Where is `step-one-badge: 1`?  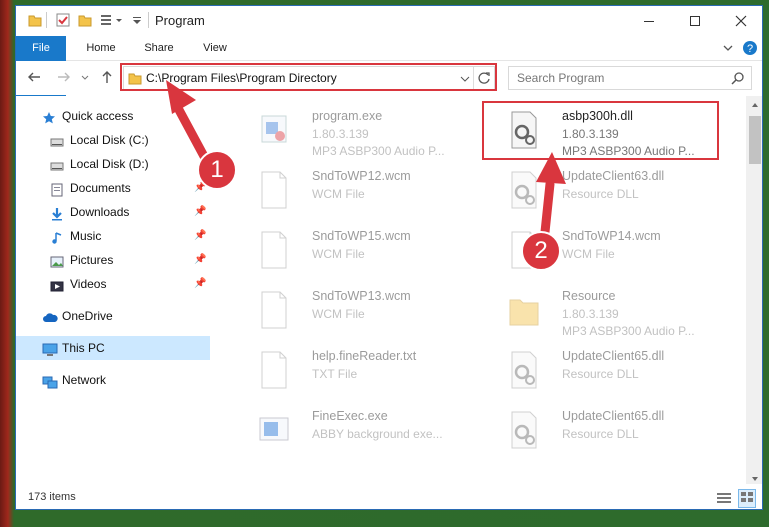
step-one-badge: 1 is located at coordinates (217, 170).